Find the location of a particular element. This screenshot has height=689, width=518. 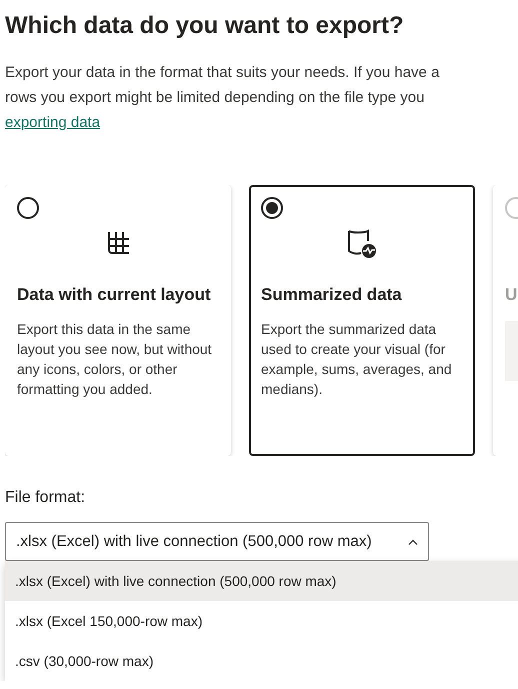

card-description: Export this data in the same layout you see now, but without any icons, colors, or other formatting you added. is located at coordinates (115, 359).